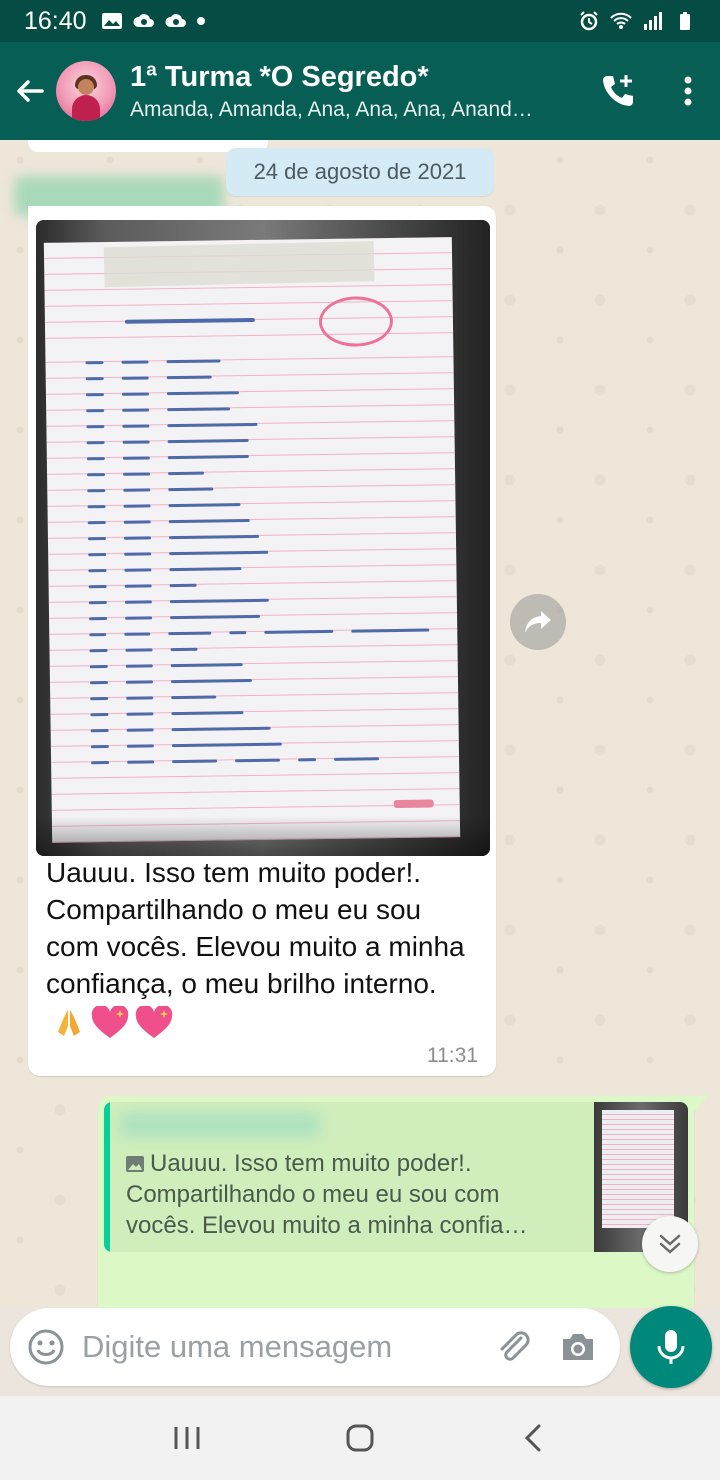 This screenshot has height=1480, width=720. What do you see at coordinates (670, 1244) in the screenshot?
I see `scroll-to-bottom-button` at bounding box center [670, 1244].